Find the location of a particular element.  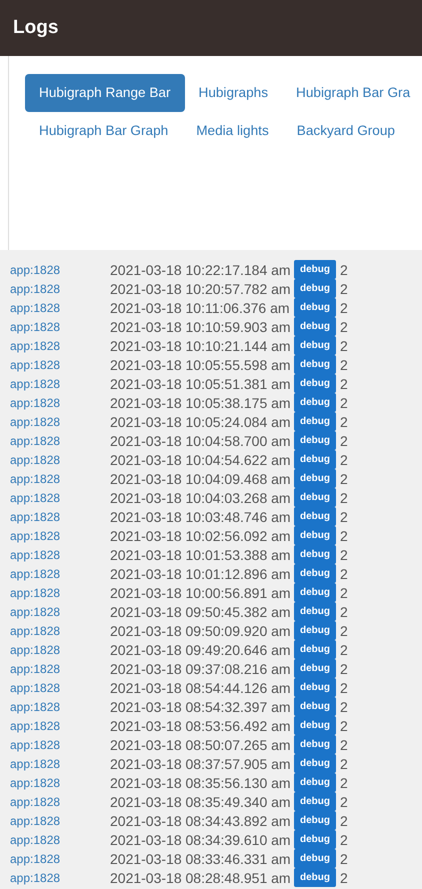

log-timestamp: 2021-03-18 10:05:51.381 am is located at coordinates (201, 384).